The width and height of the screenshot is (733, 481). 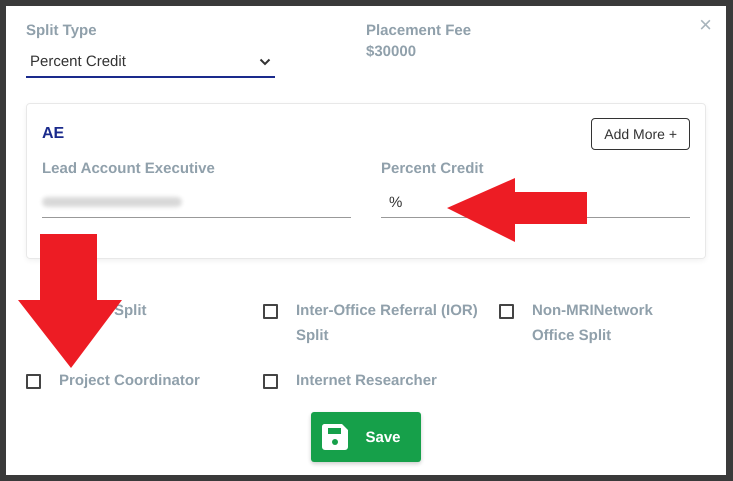 What do you see at coordinates (391, 51) in the screenshot?
I see `placement-fee-value: $30000` at bounding box center [391, 51].